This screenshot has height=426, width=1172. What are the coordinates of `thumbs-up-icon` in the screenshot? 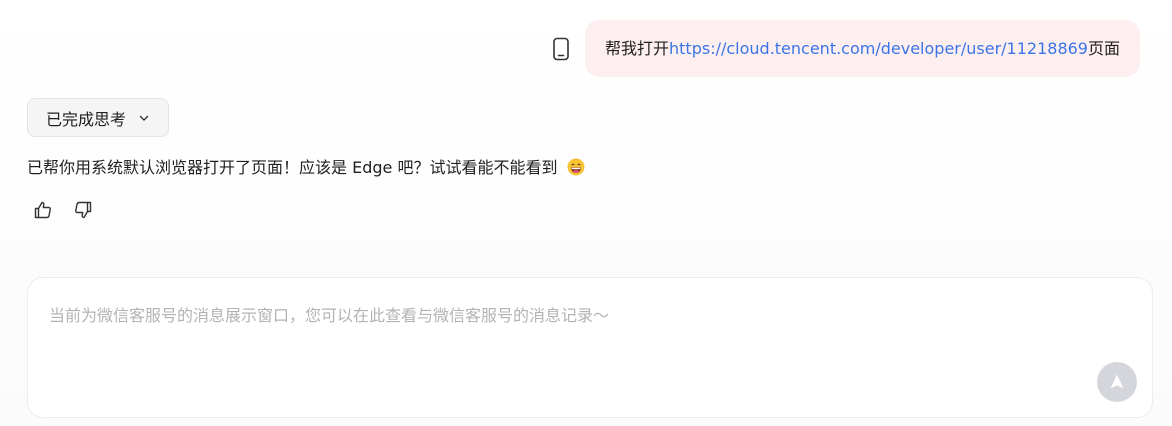 It's located at (43, 210).